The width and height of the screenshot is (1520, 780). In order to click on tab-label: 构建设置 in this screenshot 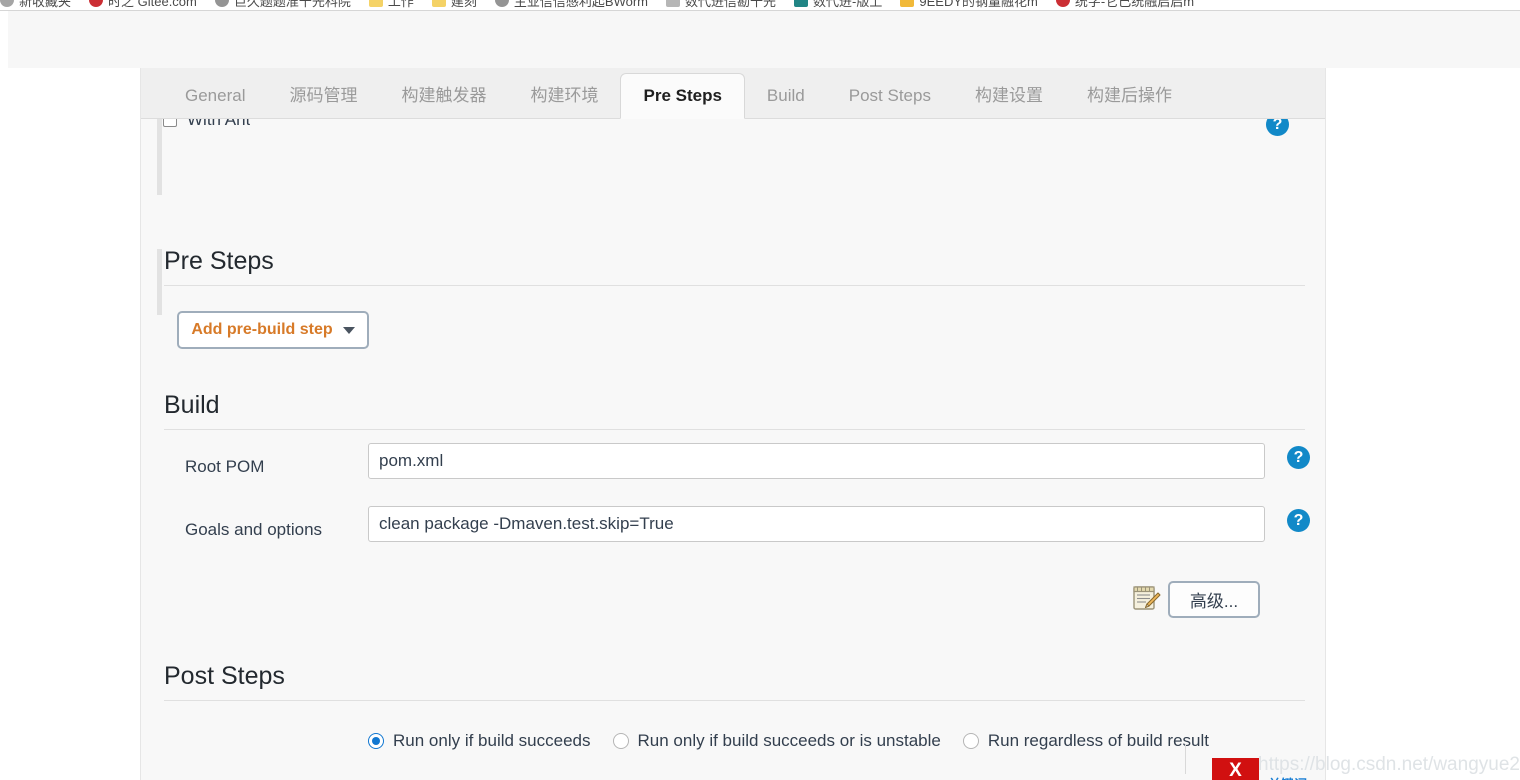, I will do `click(1008, 95)`.